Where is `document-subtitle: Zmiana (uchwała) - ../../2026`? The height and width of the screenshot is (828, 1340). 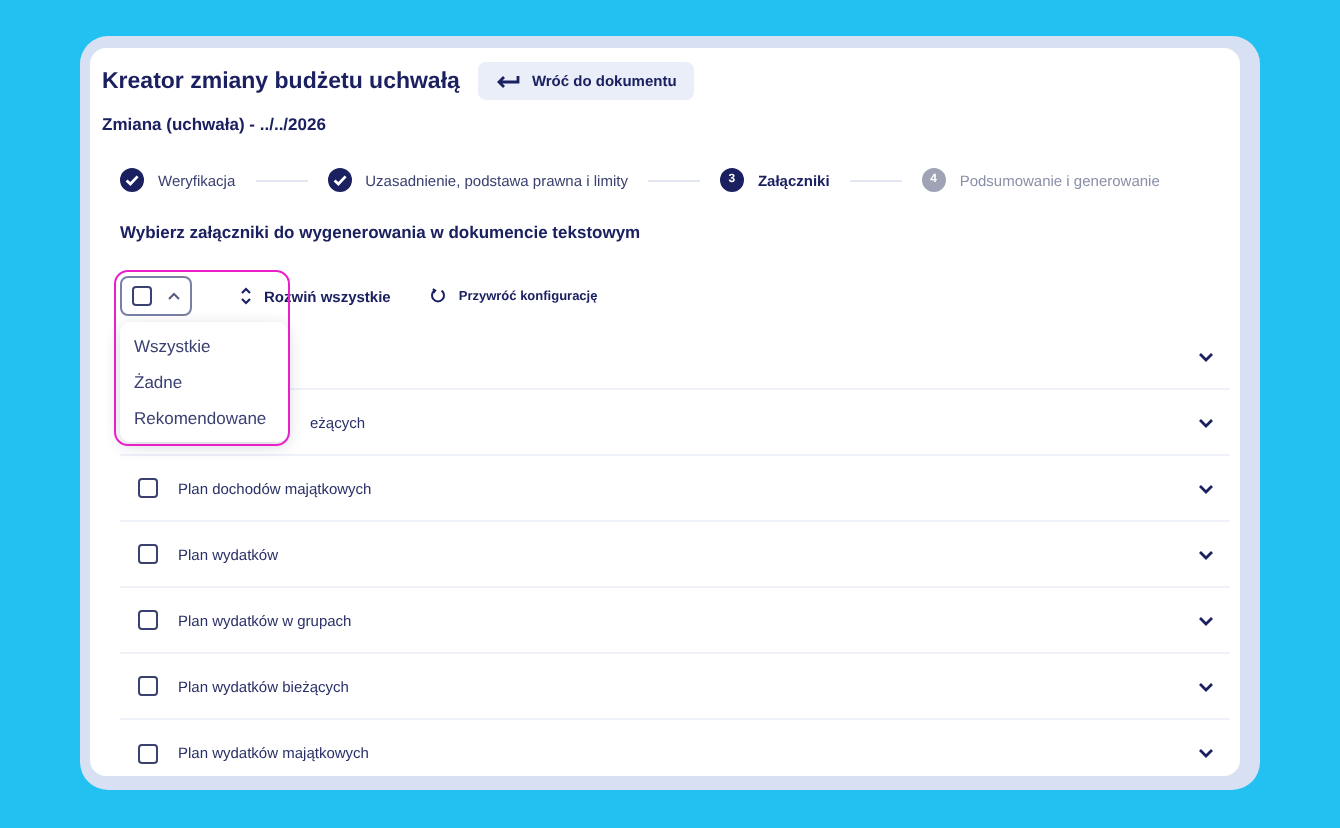 document-subtitle: Zmiana (uchwała) - ../../2026 is located at coordinates (215, 124).